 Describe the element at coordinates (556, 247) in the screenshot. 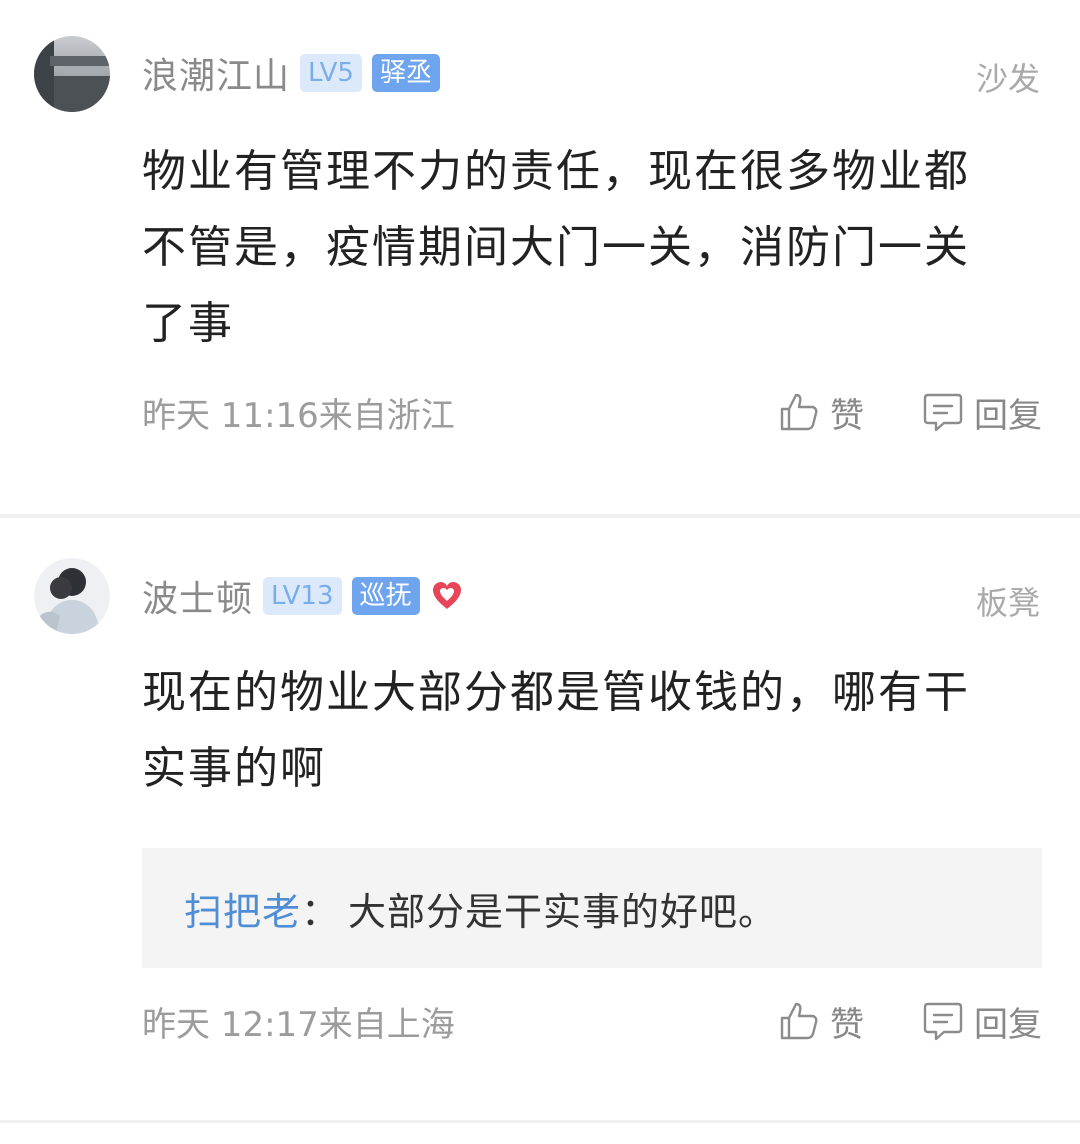

I see `comment-text: 物业有管理不力的责任，现在很多物业都不管是，疫情期间大门一关，消防门一关了事` at that location.